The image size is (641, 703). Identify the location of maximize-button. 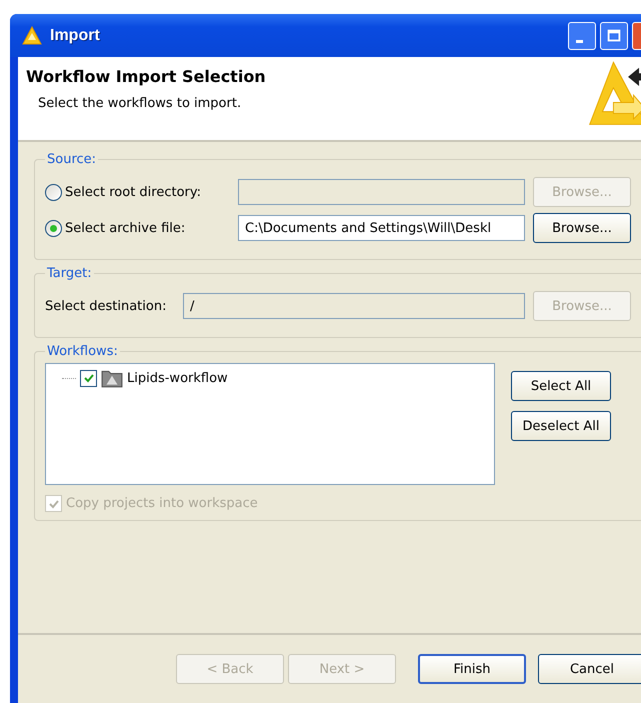
(614, 36).